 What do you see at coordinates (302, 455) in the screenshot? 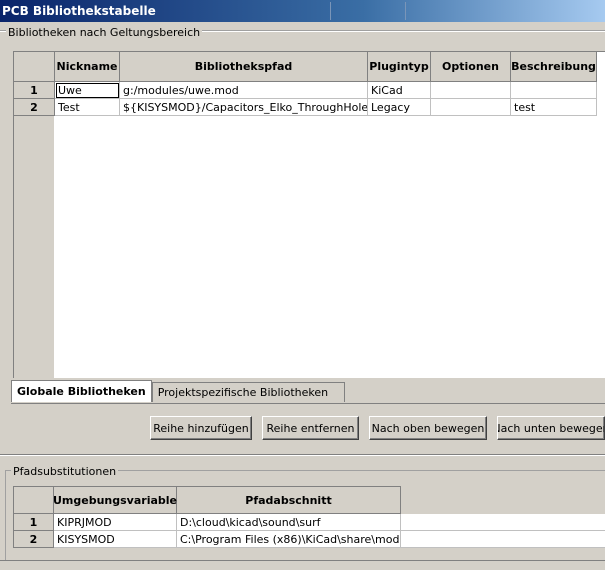
I see `section-divider` at bounding box center [302, 455].